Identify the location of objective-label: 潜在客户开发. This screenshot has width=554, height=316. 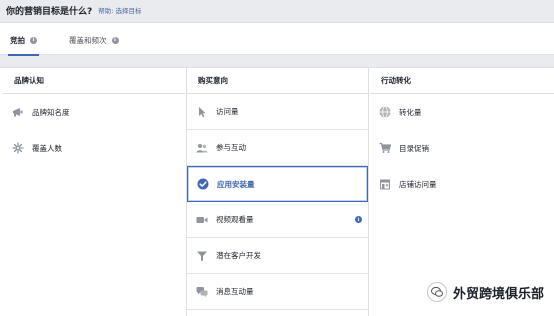
(238, 255).